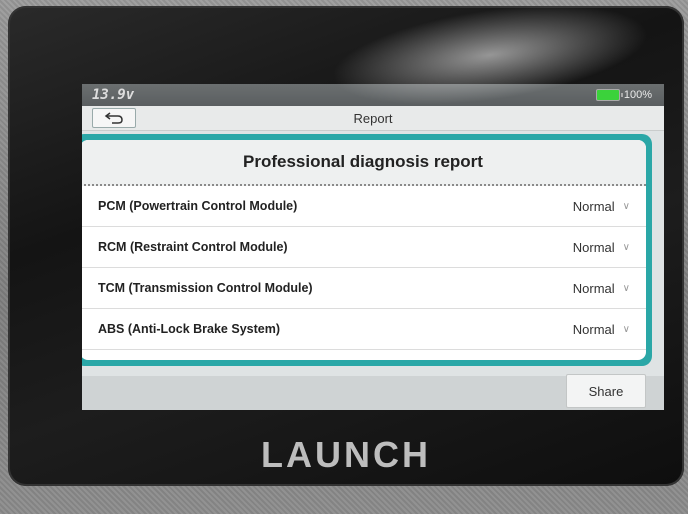  I want to click on module-name: RCM (Restraint Control Module), so click(193, 247).